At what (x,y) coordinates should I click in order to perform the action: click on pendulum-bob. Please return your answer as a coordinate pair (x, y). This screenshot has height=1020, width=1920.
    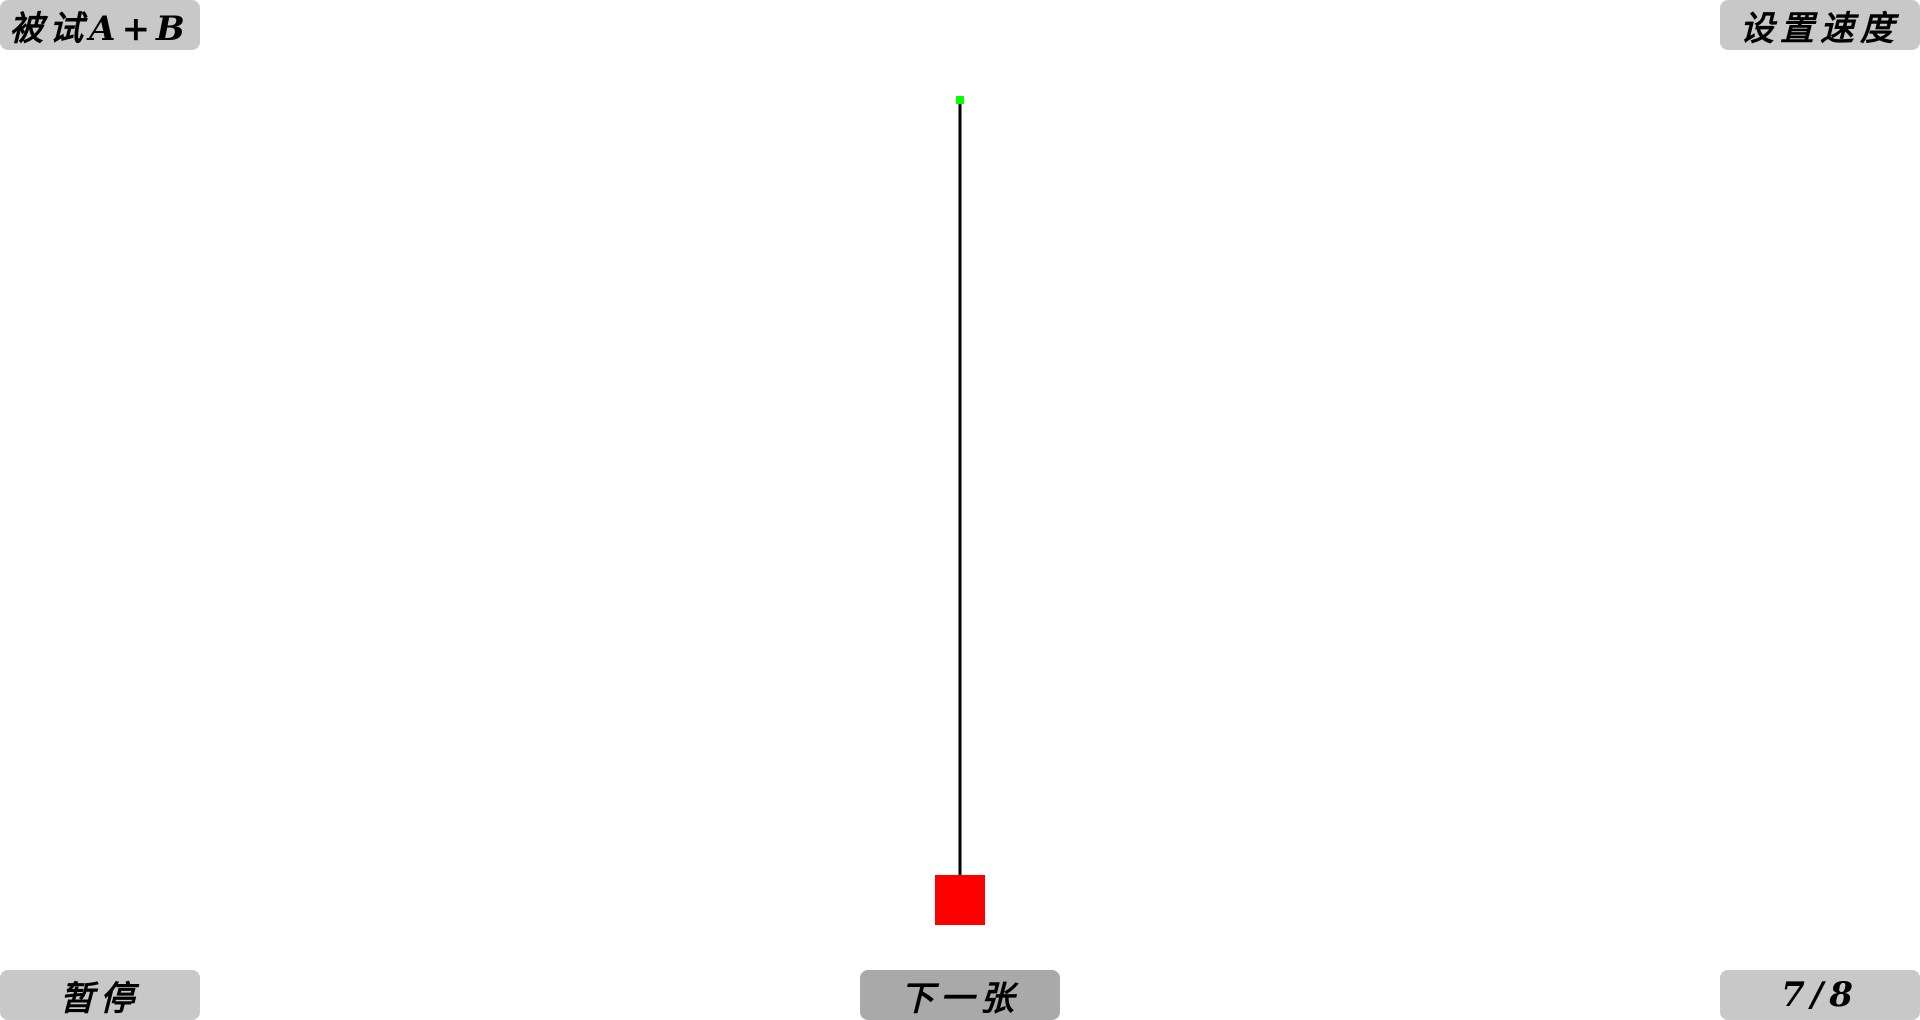
    Looking at the image, I should click on (960, 900).